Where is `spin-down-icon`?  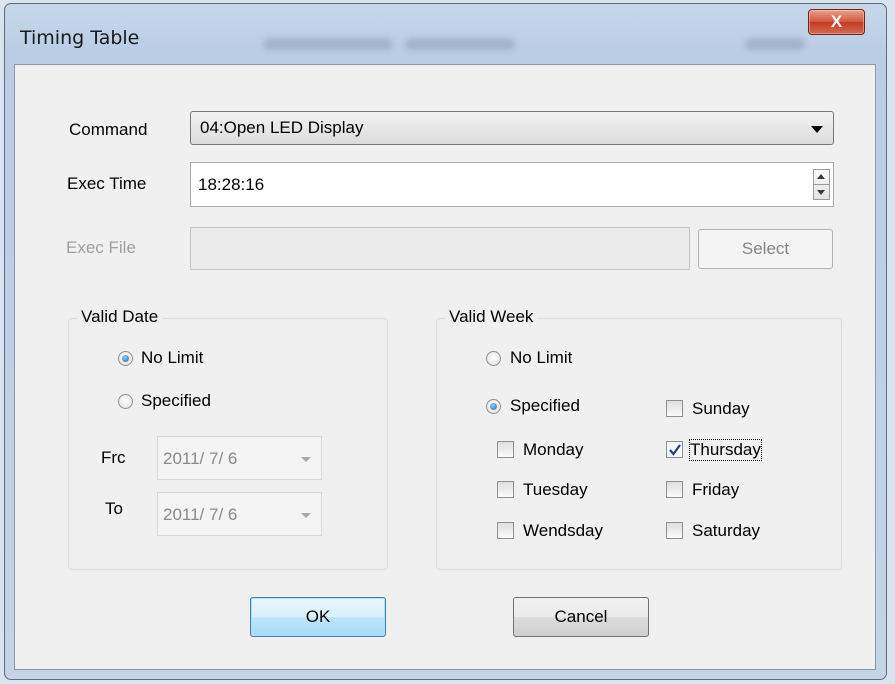 spin-down-icon is located at coordinates (821, 192).